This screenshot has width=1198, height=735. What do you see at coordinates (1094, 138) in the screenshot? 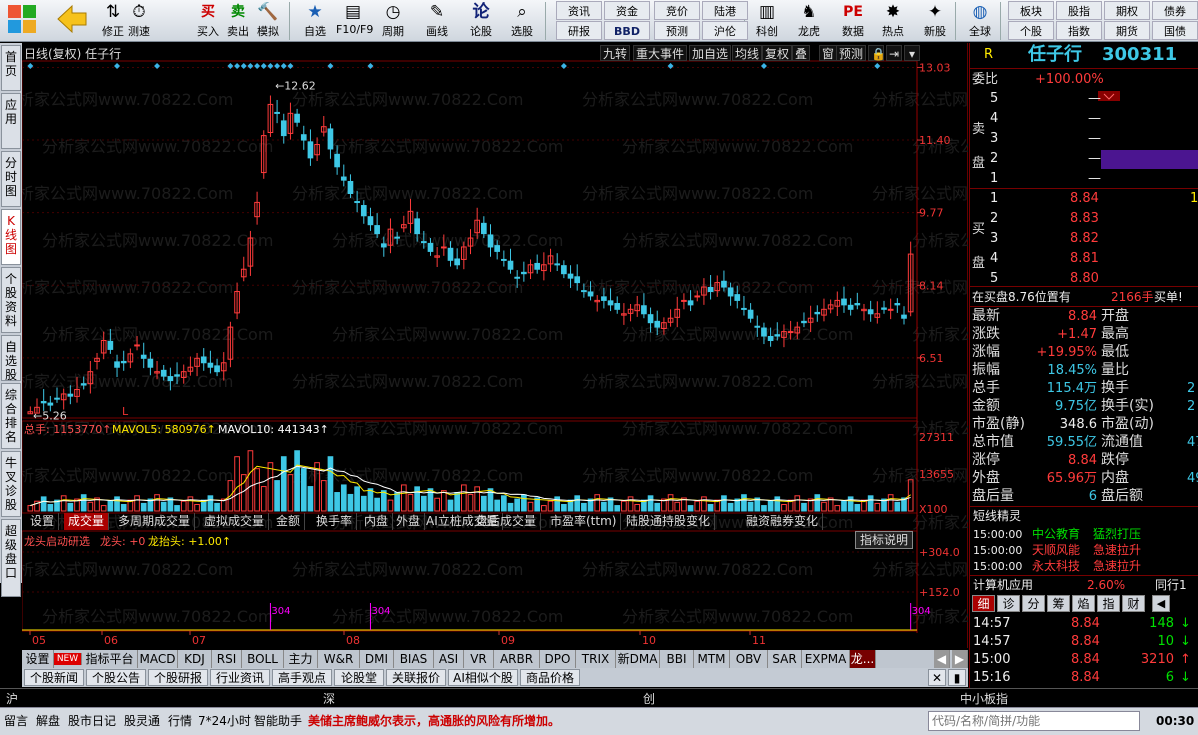
I see `sell-price-3: —` at bounding box center [1094, 138].